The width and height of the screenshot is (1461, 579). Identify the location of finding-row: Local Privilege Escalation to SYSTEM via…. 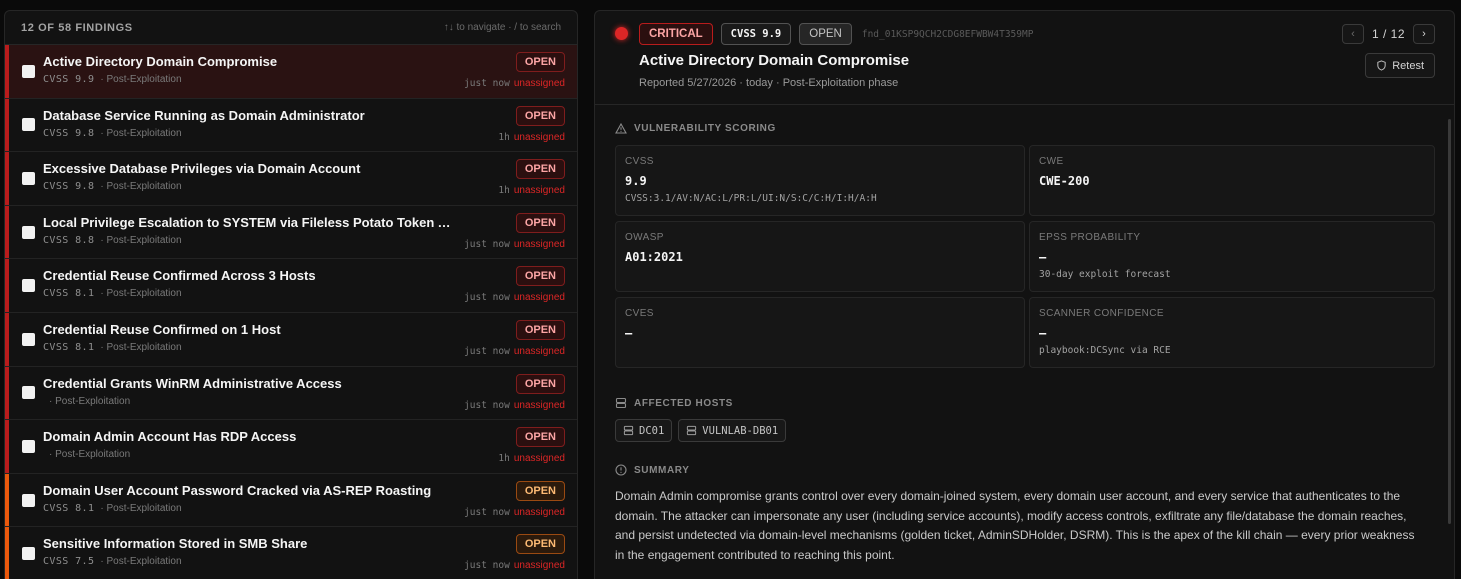
(291, 232).